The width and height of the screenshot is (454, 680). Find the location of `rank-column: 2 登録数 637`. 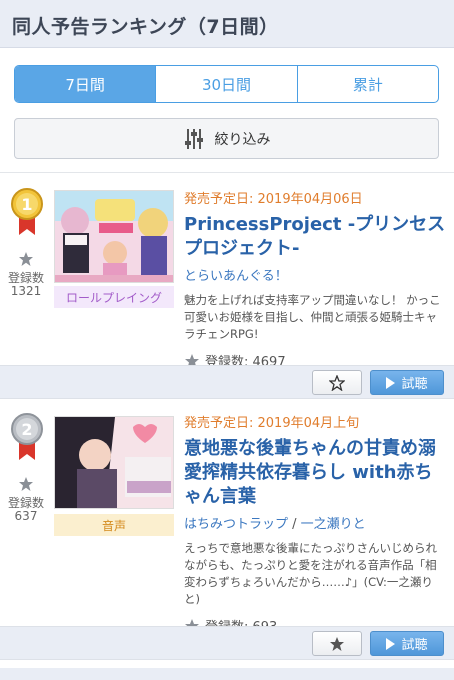

rank-column: 2 登録数 637 is located at coordinates (26, 512).